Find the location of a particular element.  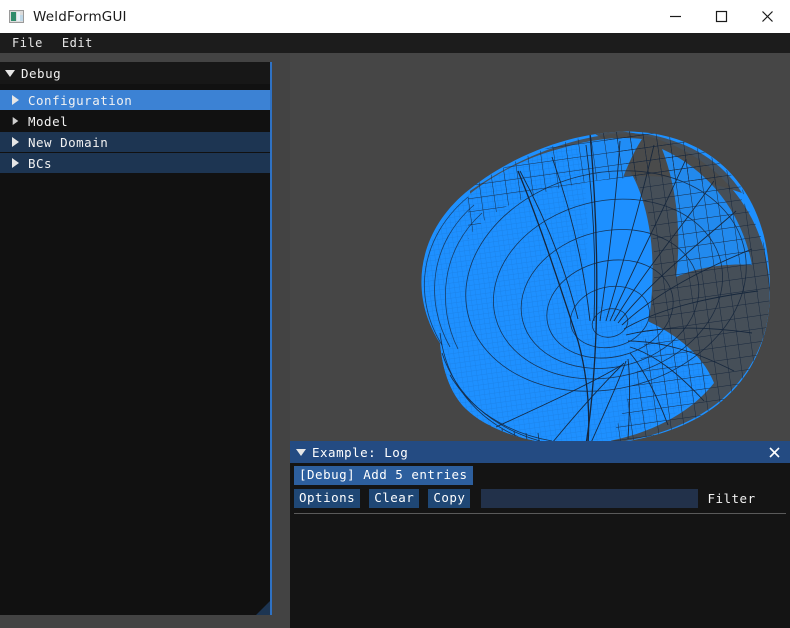

sidebar-item-model: Model is located at coordinates (135, 121).